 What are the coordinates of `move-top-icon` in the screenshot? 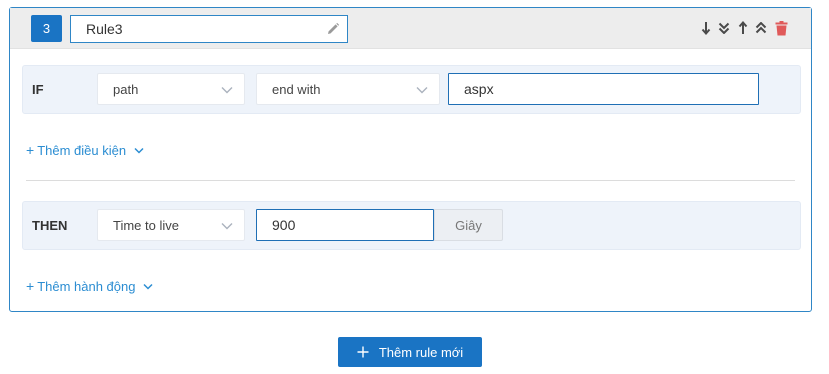 It's located at (761, 28).